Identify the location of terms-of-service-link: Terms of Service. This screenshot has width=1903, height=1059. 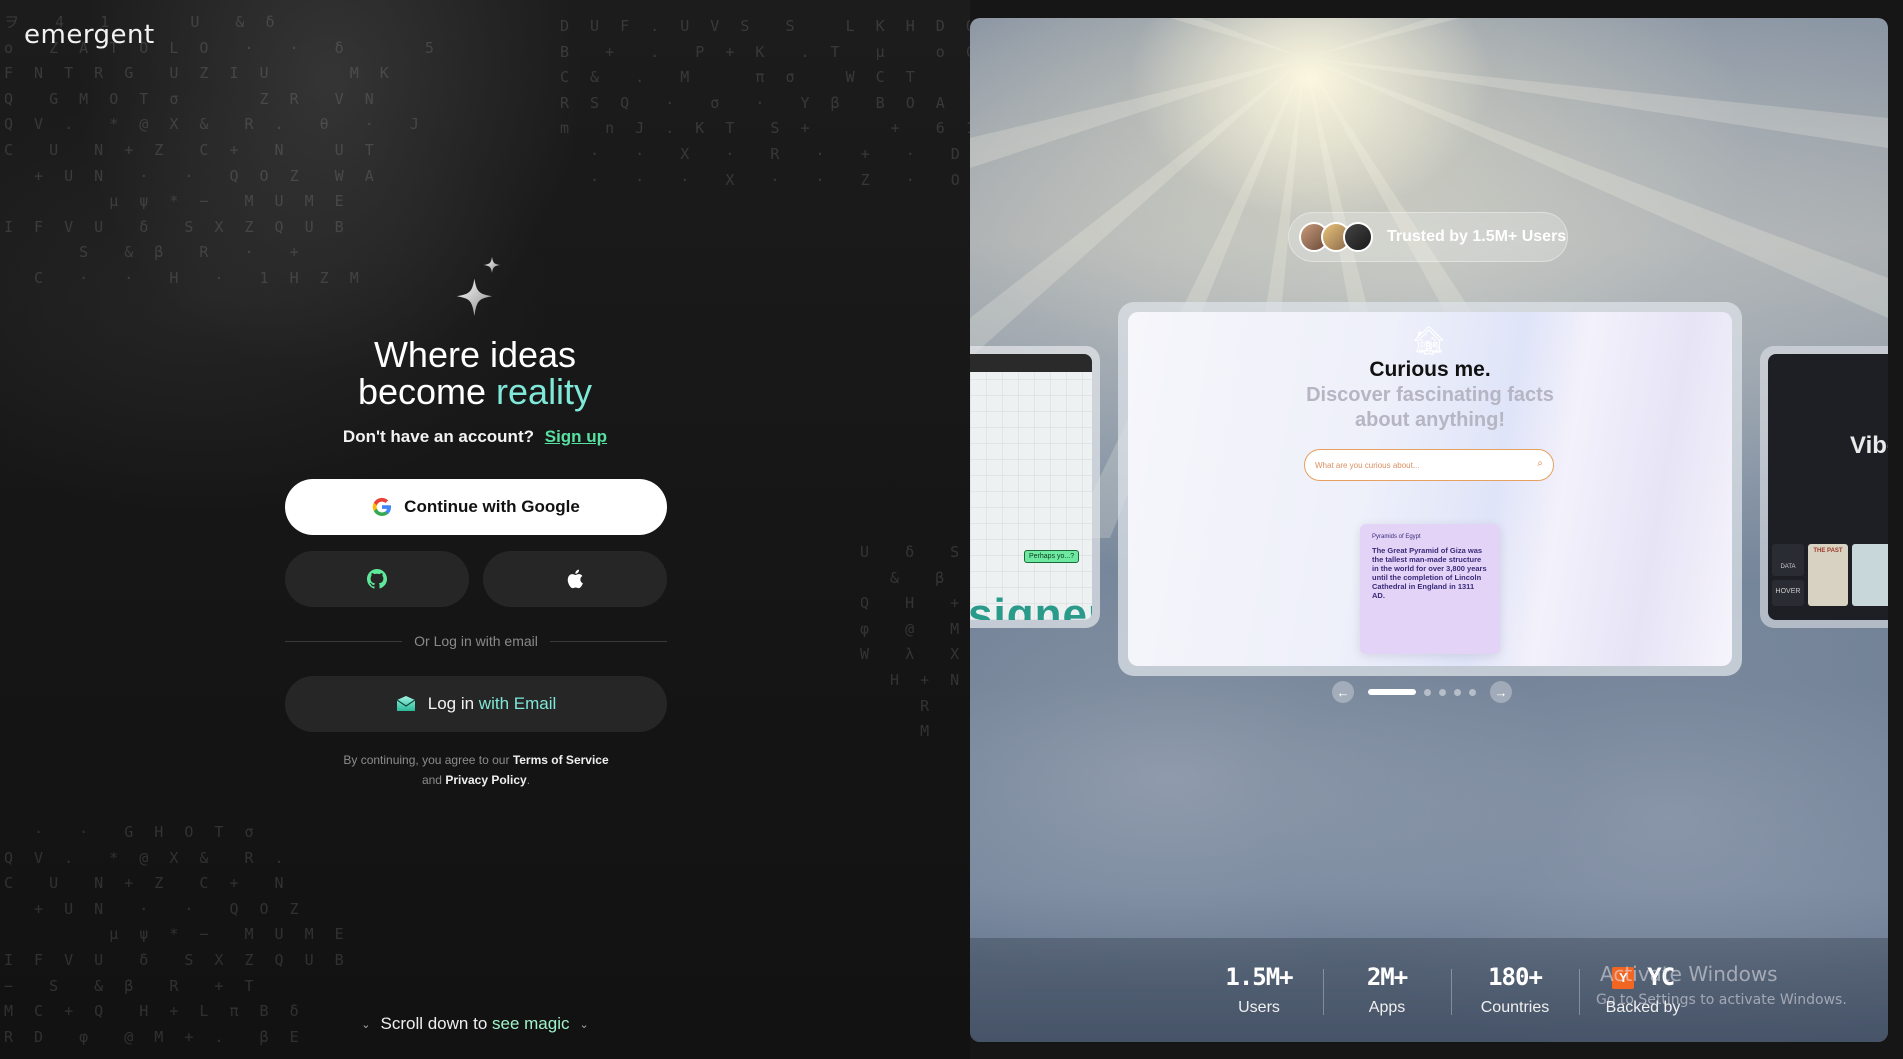
(561, 760).